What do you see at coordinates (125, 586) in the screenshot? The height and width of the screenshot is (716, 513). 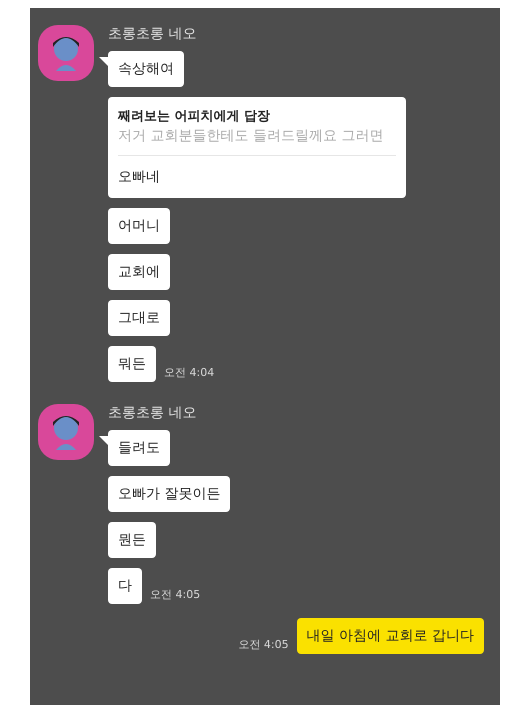 I see `message-bubble: 다` at bounding box center [125, 586].